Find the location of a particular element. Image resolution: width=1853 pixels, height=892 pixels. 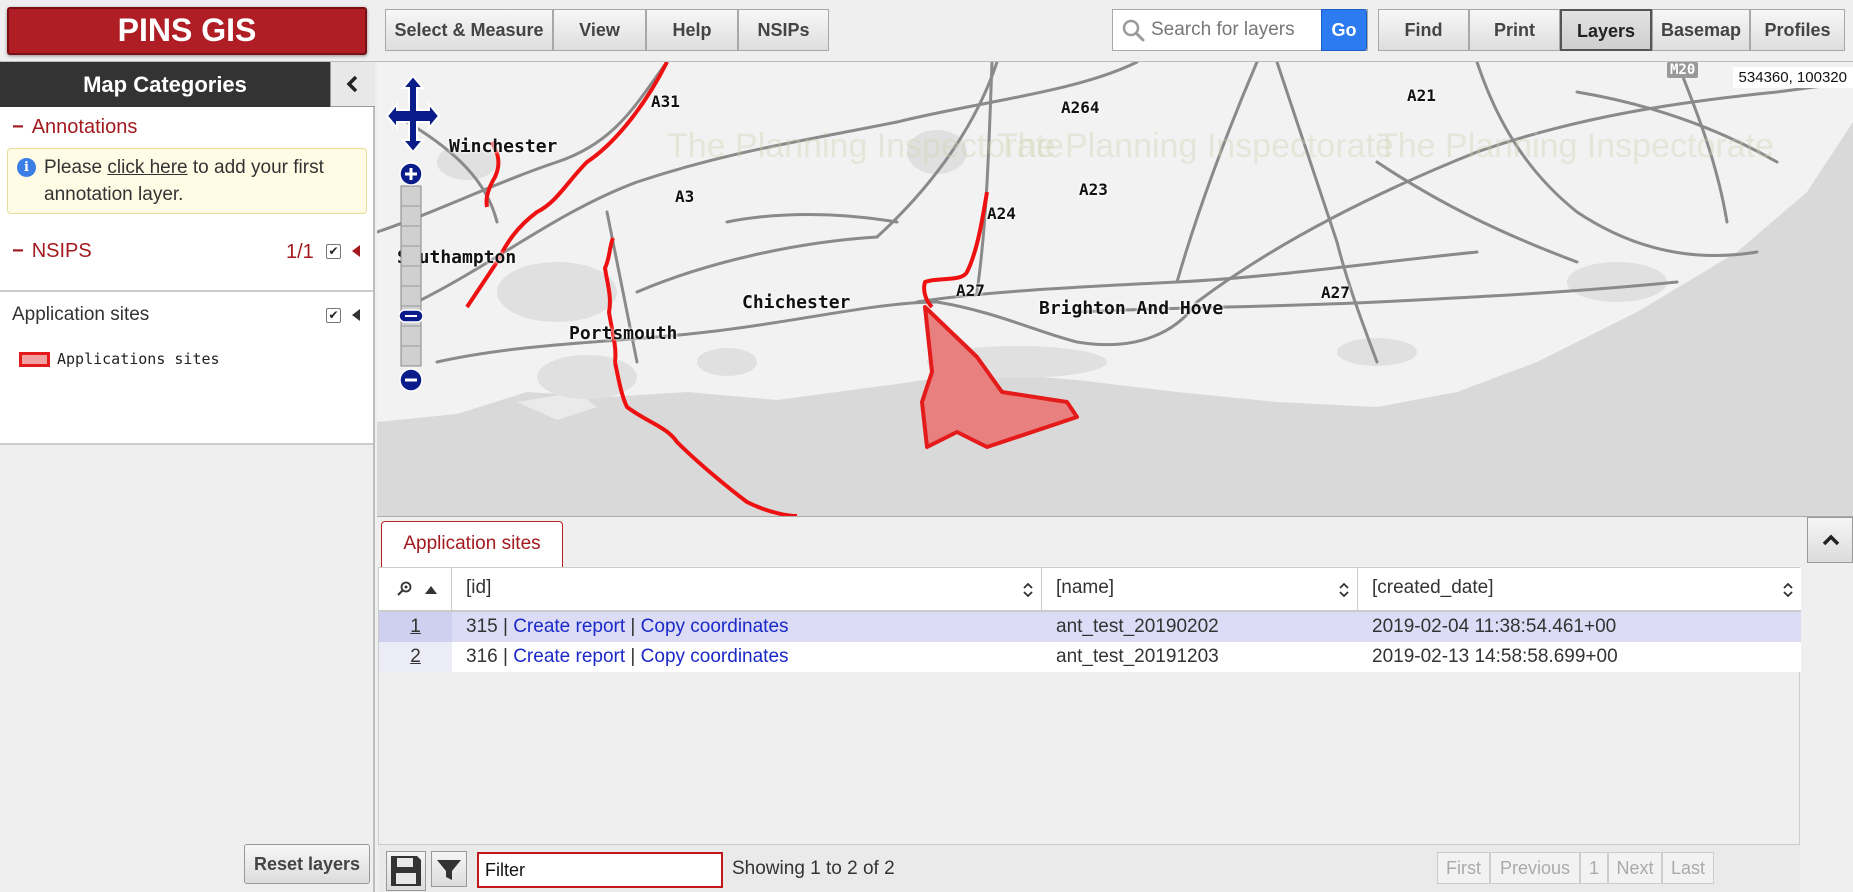

chevron-left-icon is located at coordinates (352, 84).